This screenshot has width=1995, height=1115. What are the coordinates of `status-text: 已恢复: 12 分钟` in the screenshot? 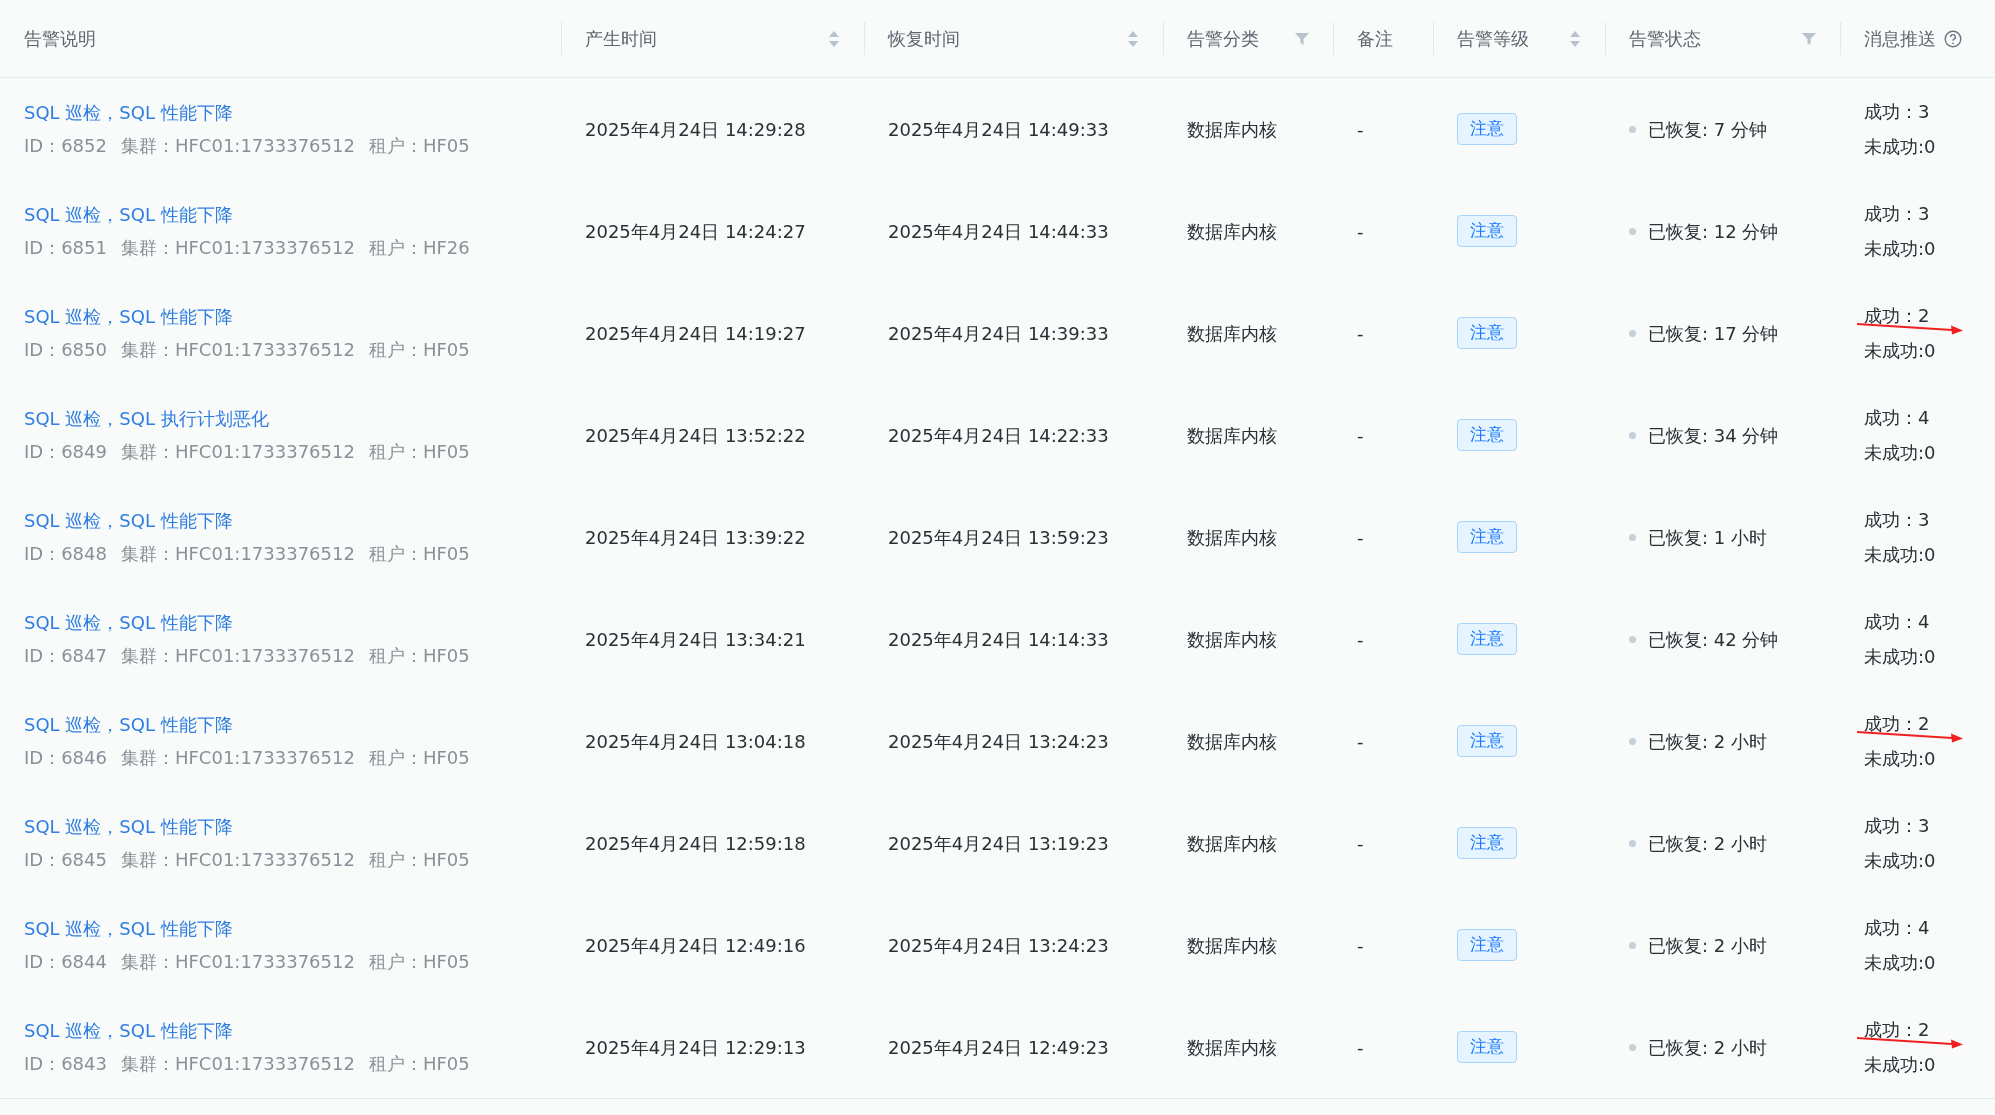 It's located at (1713, 231).